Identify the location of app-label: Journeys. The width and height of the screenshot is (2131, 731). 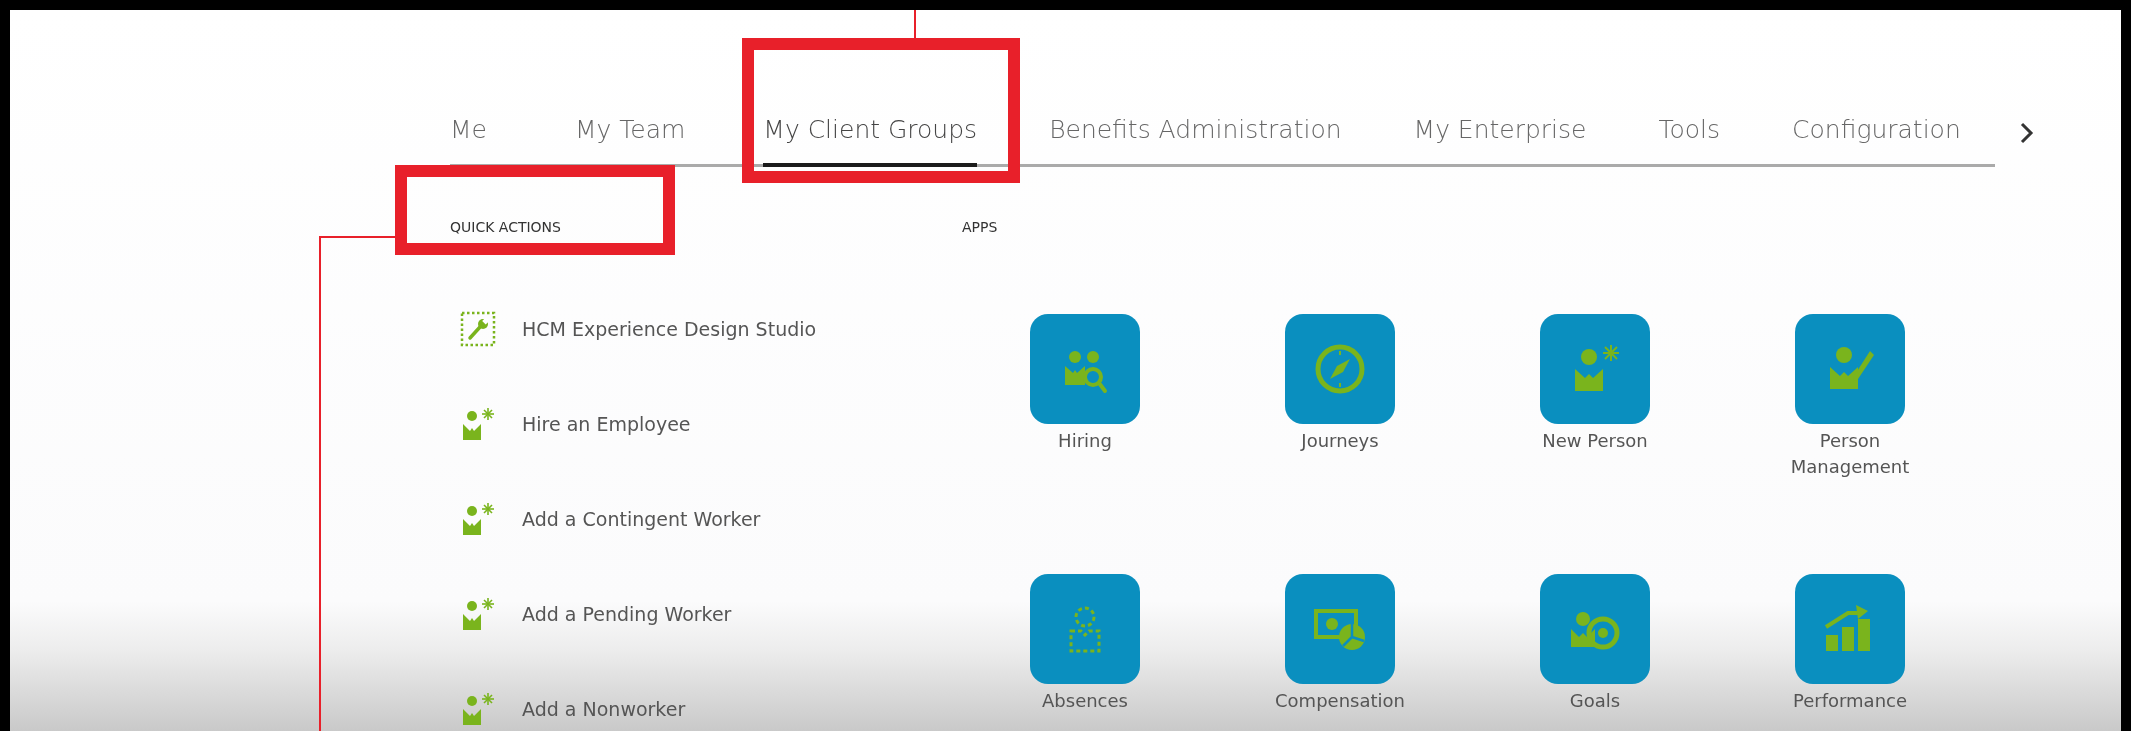
(1340, 441).